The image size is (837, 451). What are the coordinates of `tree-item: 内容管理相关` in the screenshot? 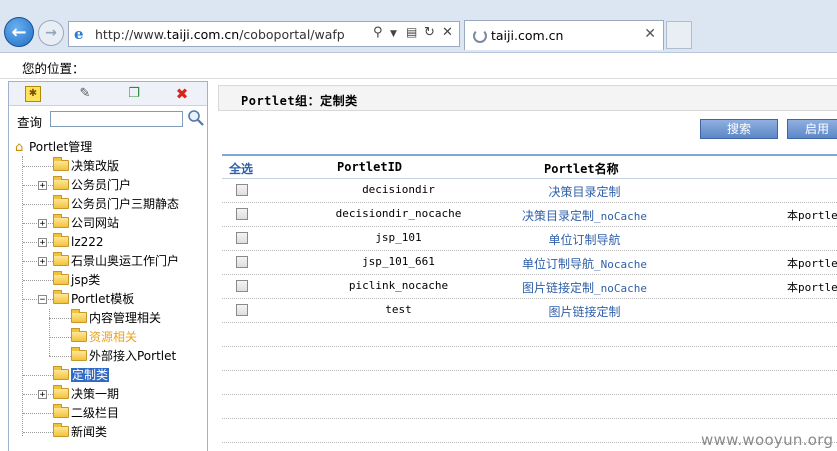 It's located at (116, 318).